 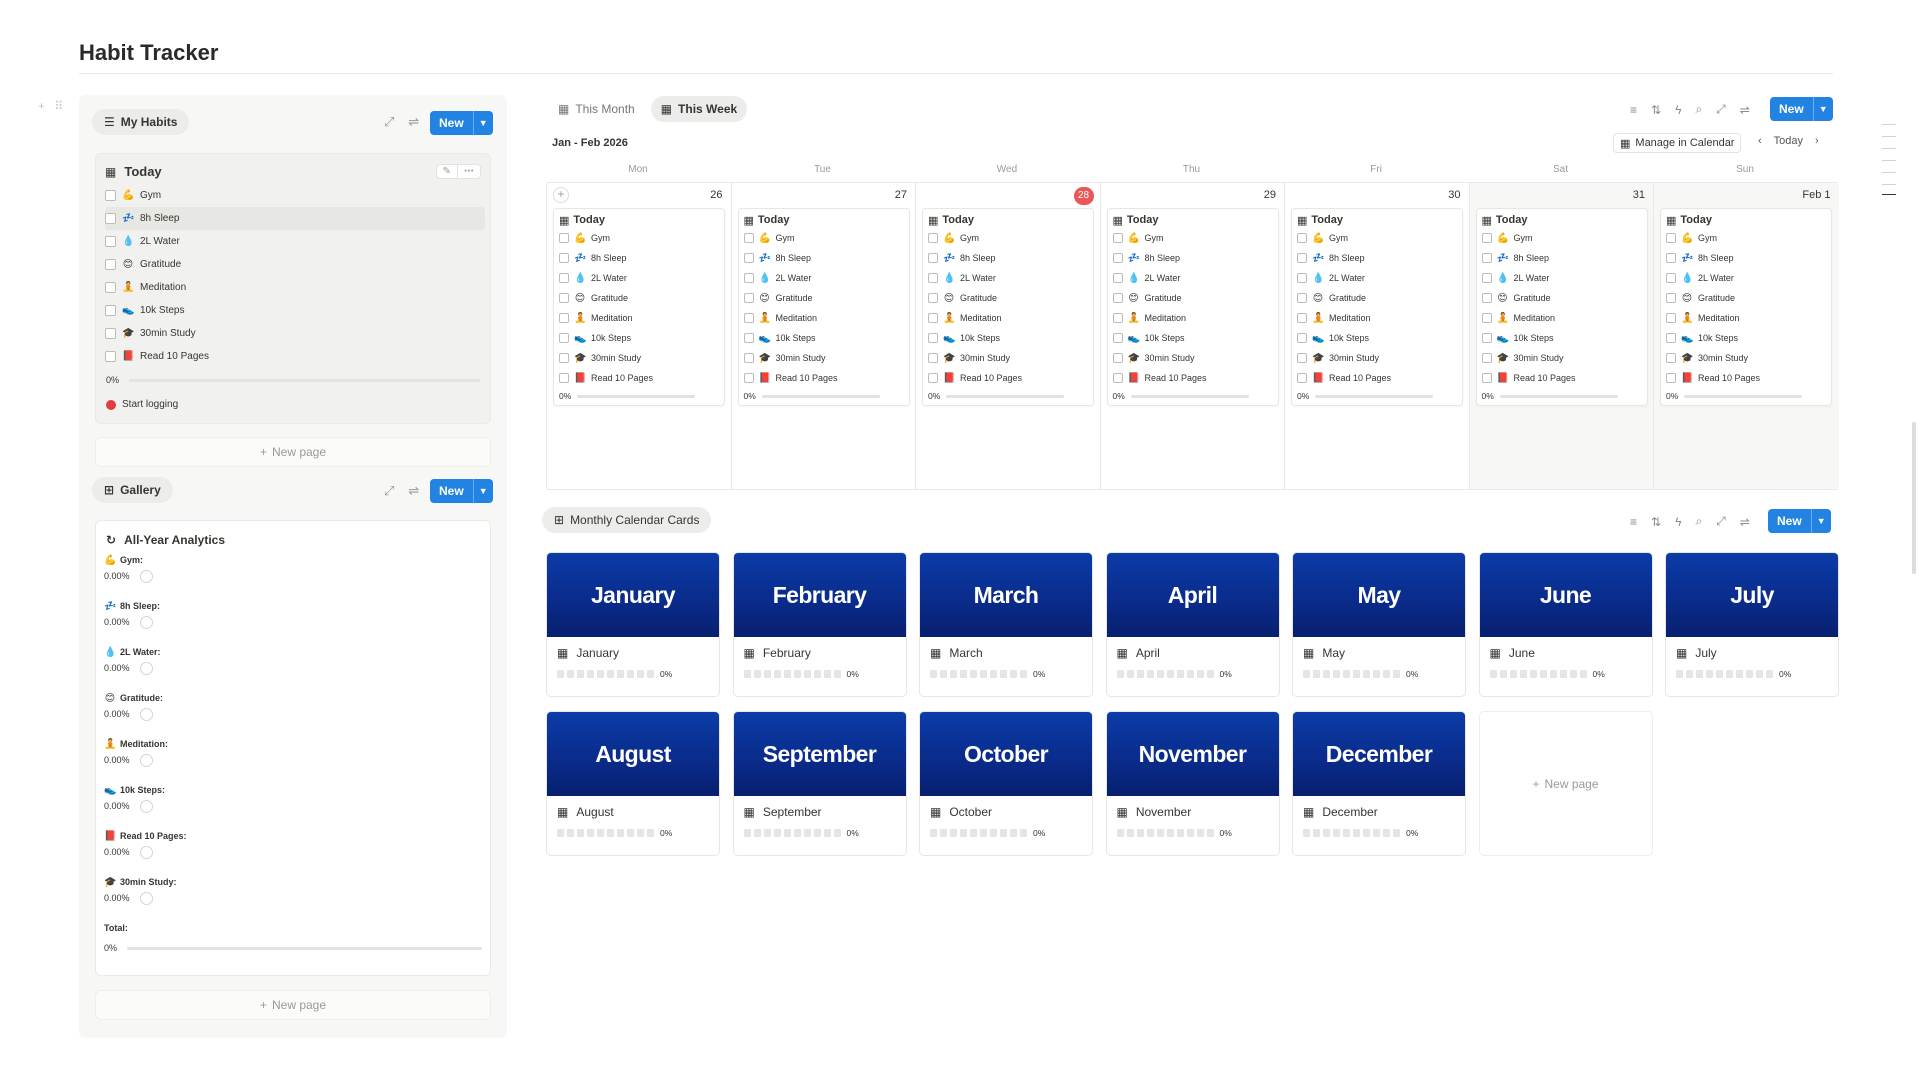 What do you see at coordinates (699, 109) in the screenshot?
I see `tab-this-week: ▦ This Week` at bounding box center [699, 109].